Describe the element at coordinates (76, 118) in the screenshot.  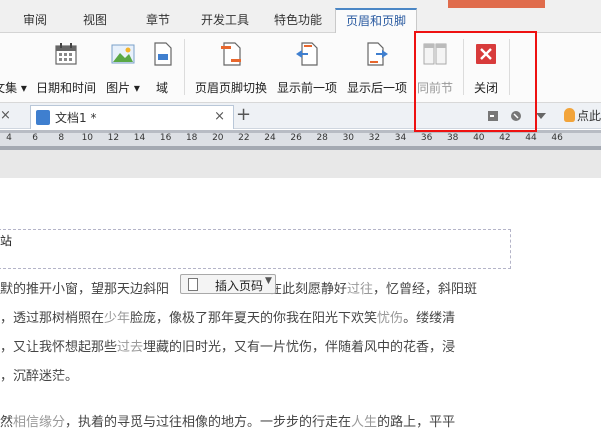
I see `document-tab-label: 文档1 *` at that location.